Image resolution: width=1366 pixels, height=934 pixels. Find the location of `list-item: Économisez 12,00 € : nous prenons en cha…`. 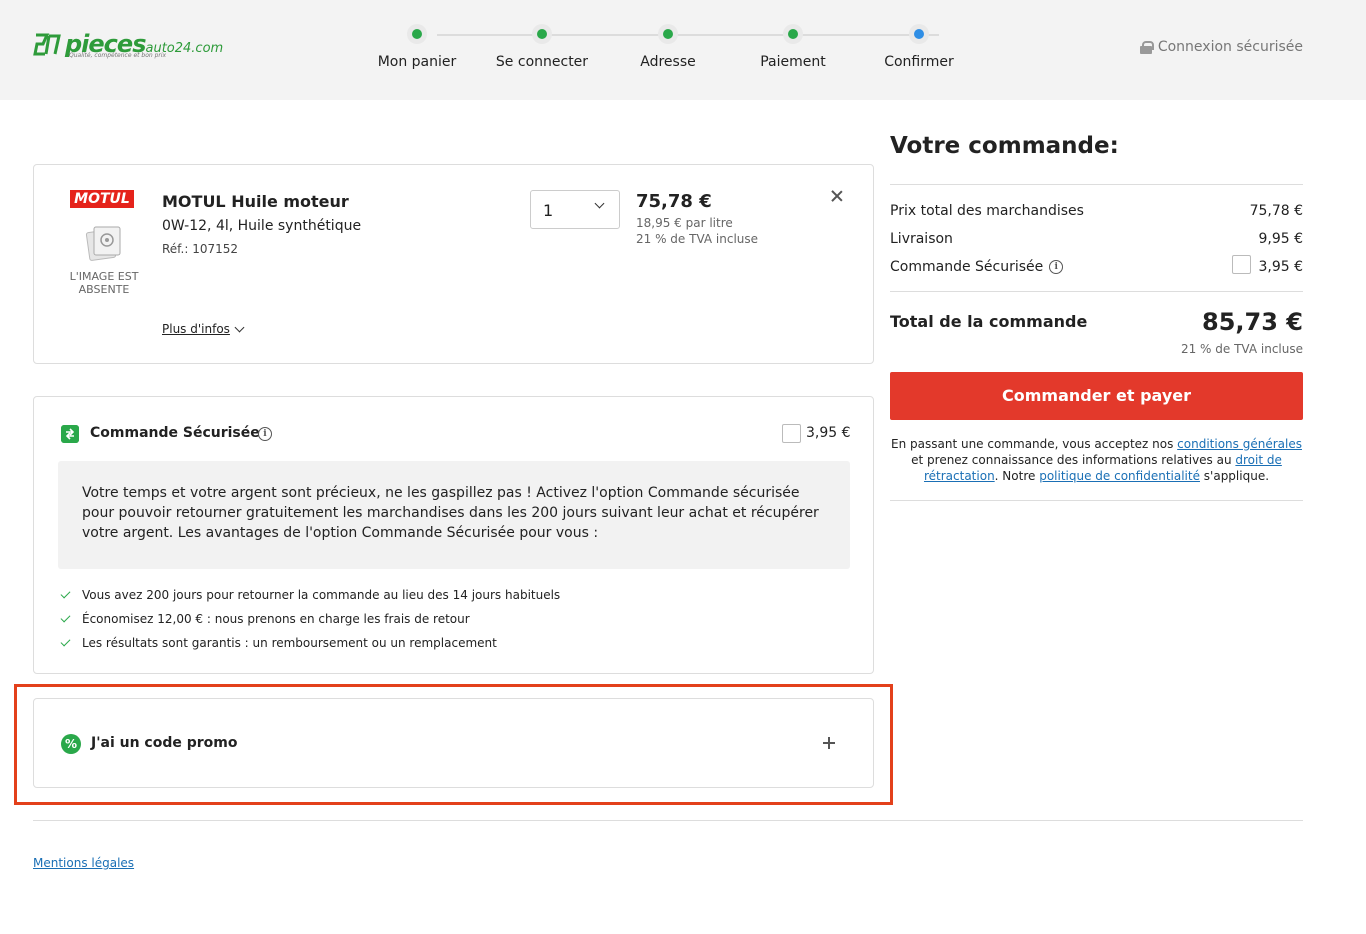

list-item: Économisez 12,00 € : nous prenons en cha… is located at coordinates (310, 619).